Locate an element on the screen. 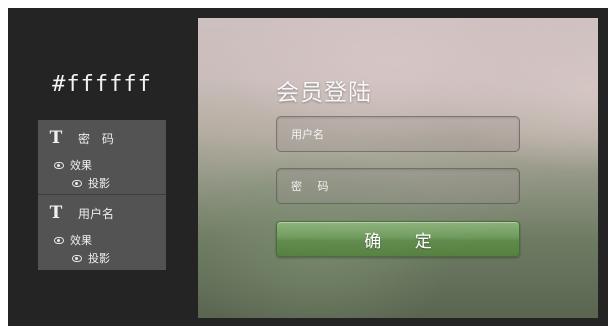 The height and width of the screenshot is (333, 612). layer-username: T 用户名 效果 投影 is located at coordinates (102, 232).